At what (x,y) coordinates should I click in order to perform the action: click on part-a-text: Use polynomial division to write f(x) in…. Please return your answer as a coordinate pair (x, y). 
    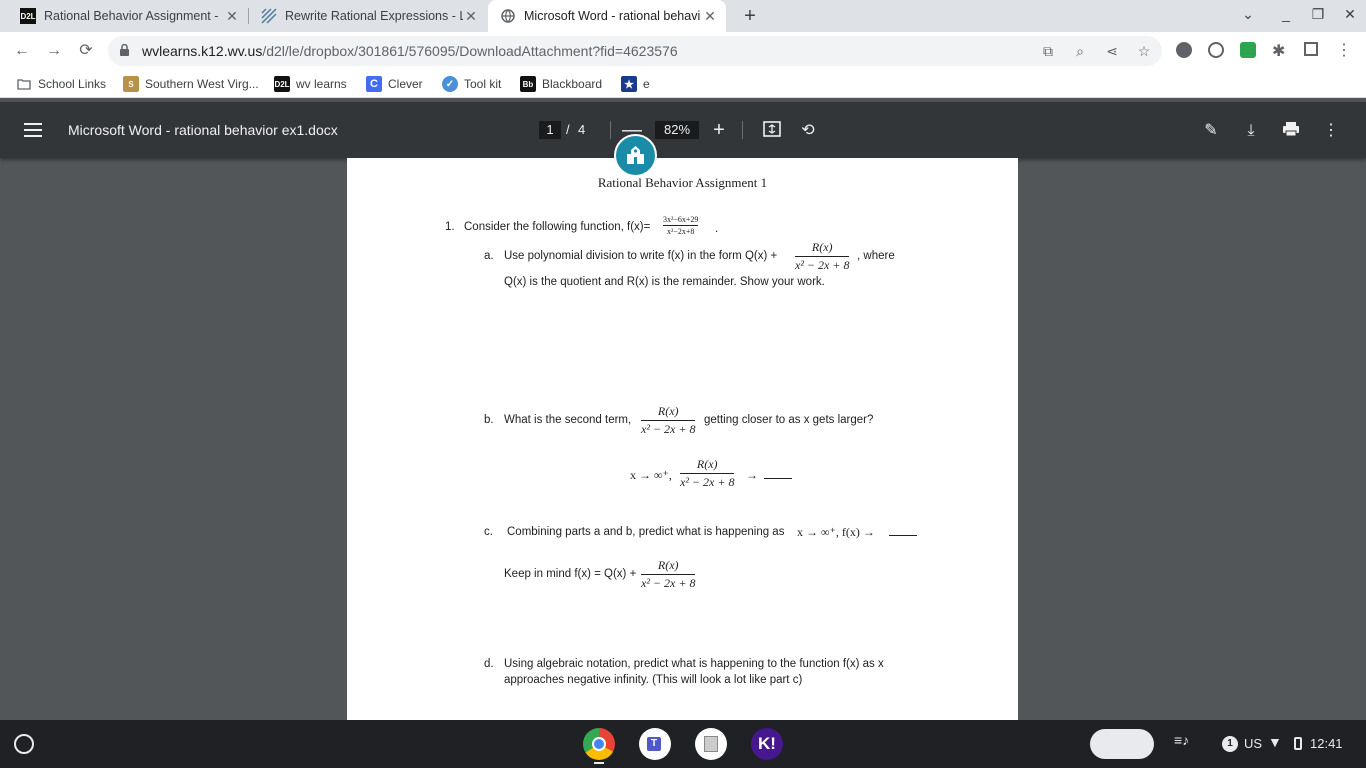
    Looking at the image, I should click on (641, 256).